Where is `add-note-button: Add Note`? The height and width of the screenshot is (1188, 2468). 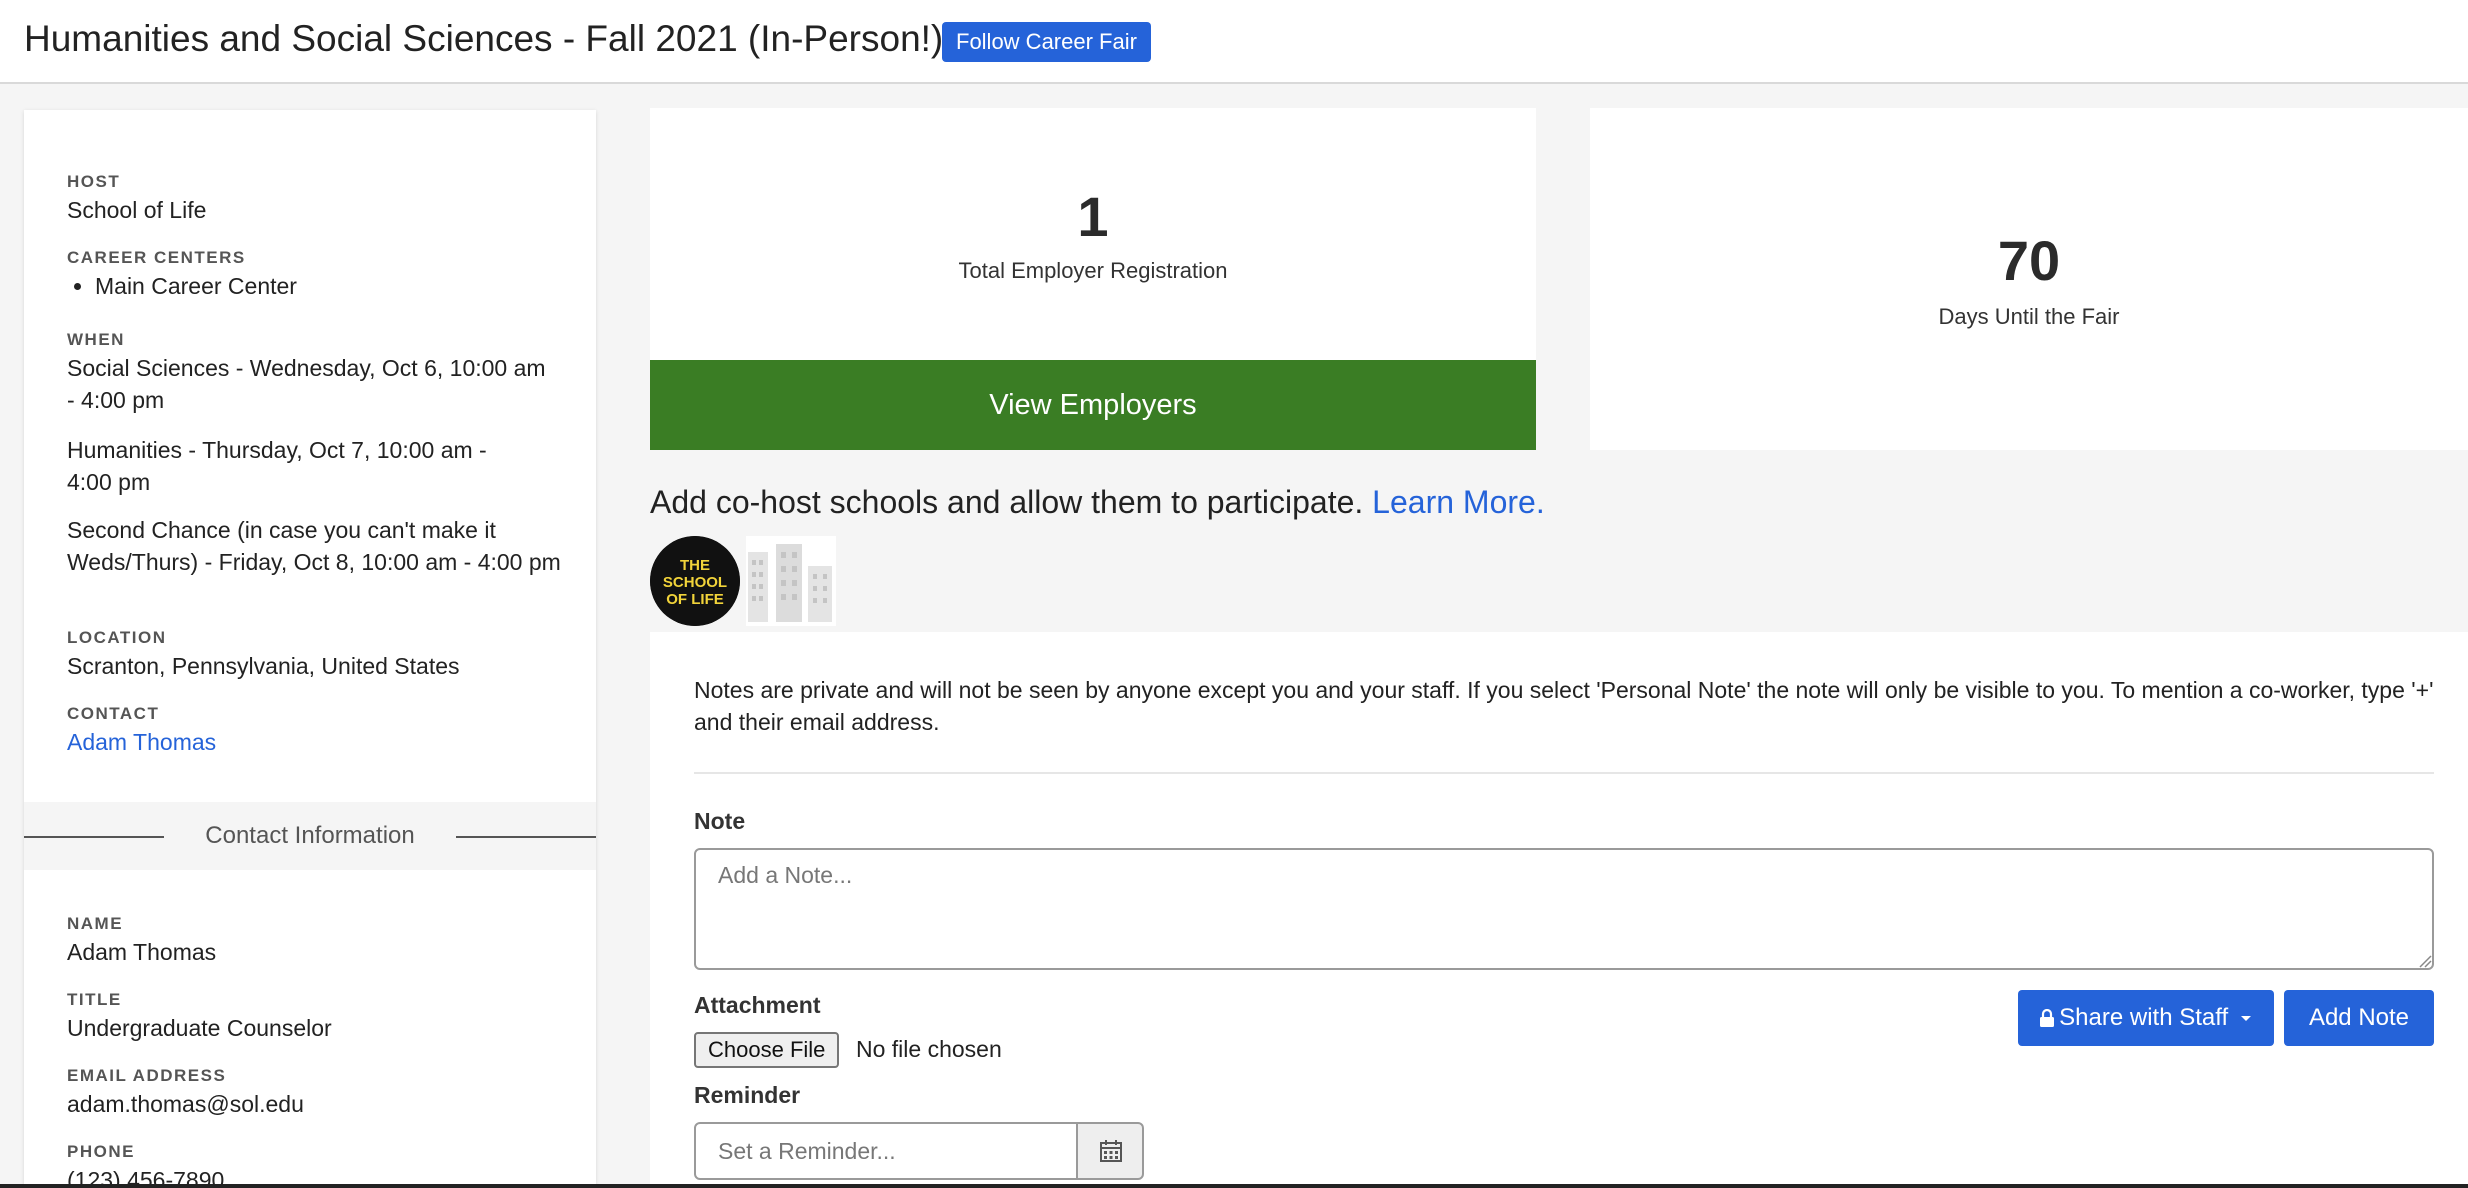 add-note-button: Add Note is located at coordinates (2359, 1018).